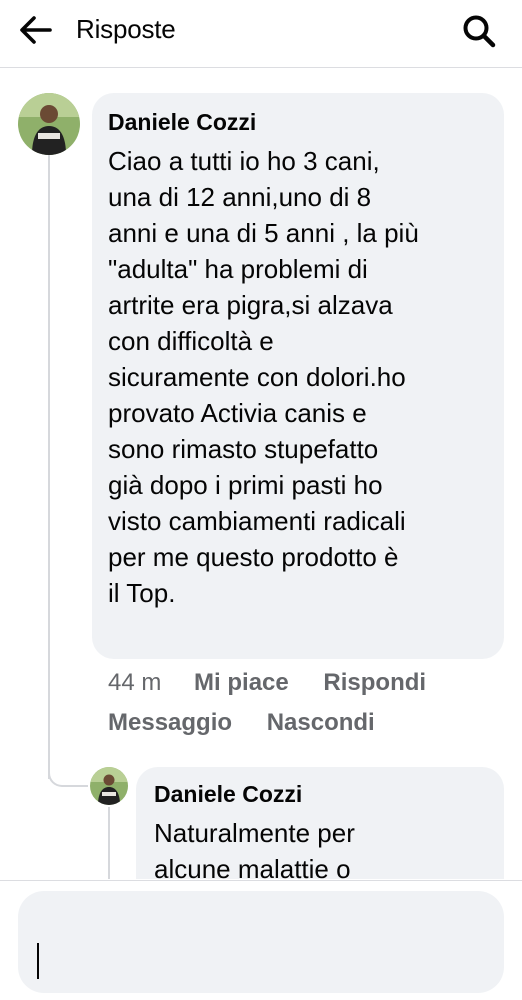  I want to click on search-icon, so click(479, 31).